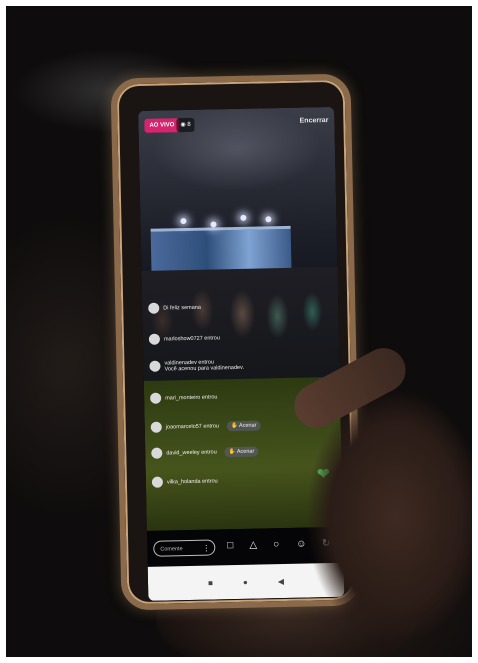  I want to click on comment-user: mari_monteiro entrou, so click(191, 397).